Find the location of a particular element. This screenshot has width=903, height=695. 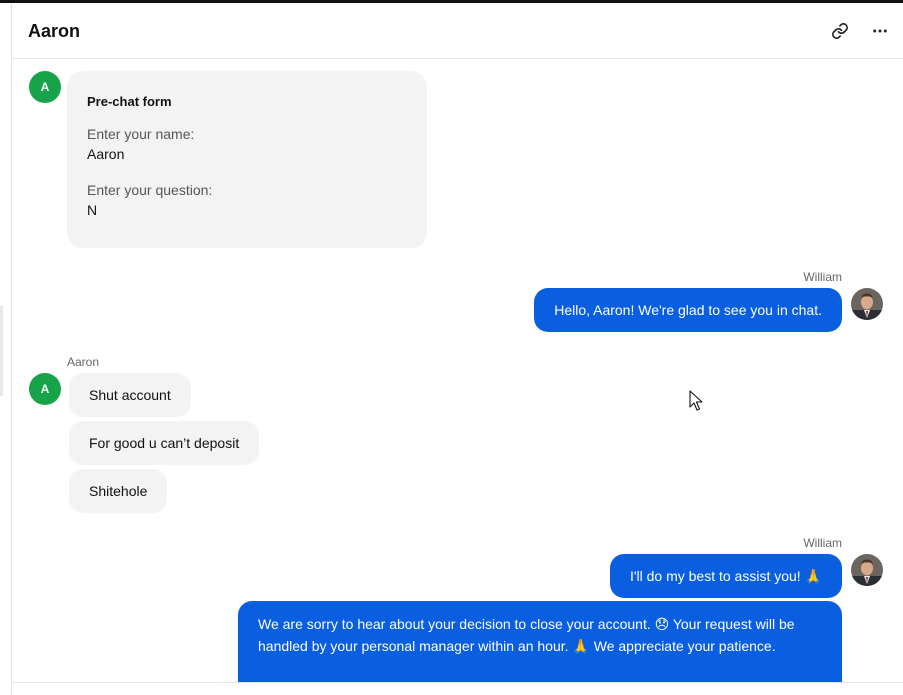

more-horizontal-icon is located at coordinates (880, 31).